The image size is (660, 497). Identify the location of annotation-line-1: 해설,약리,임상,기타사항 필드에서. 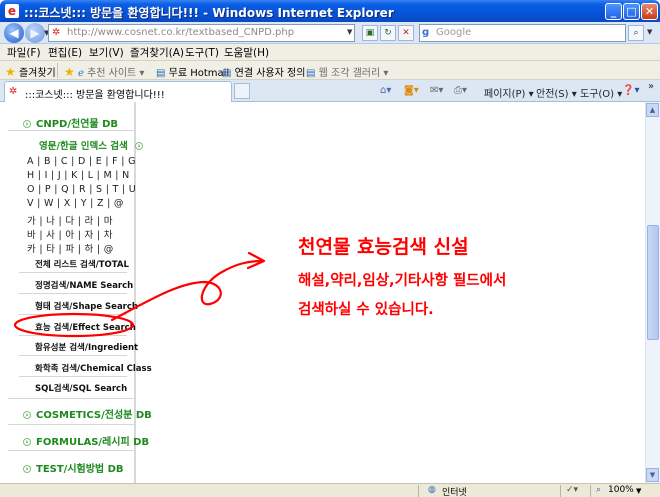
(402, 281).